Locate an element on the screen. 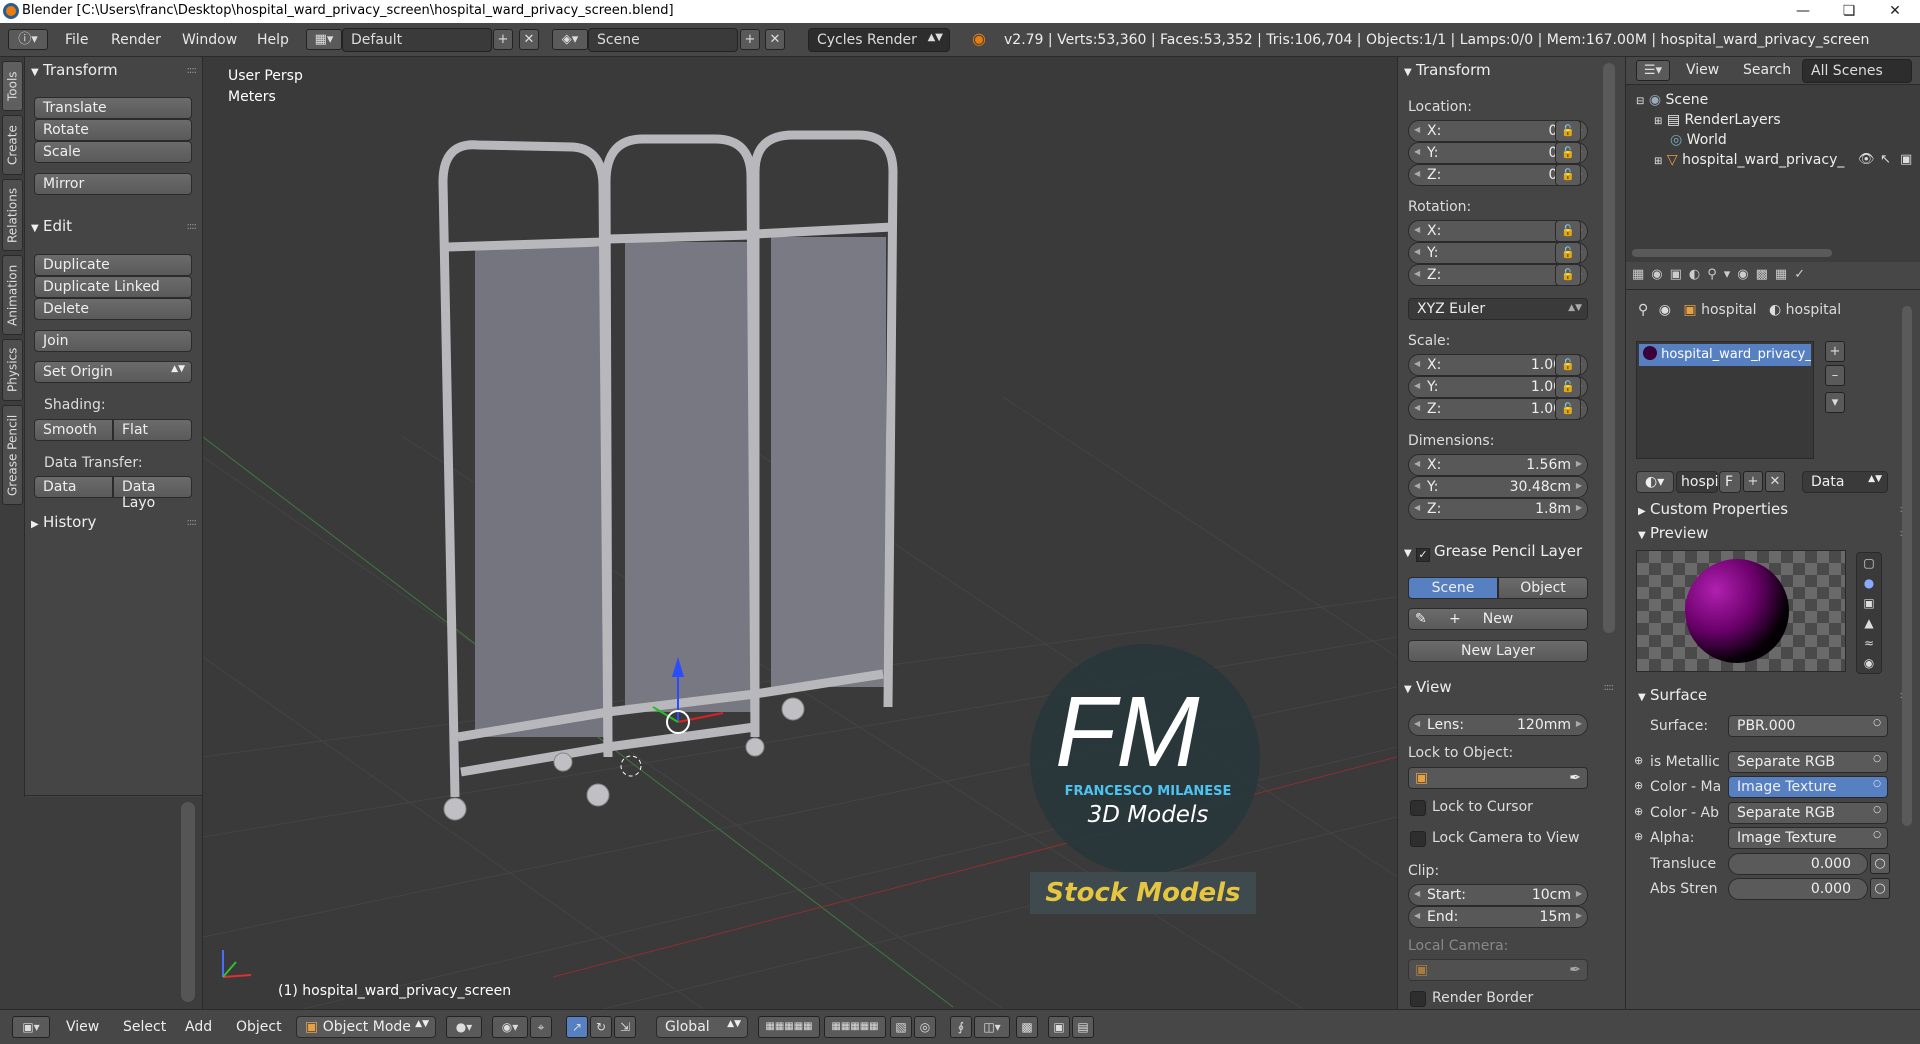 The width and height of the screenshot is (1920, 1044). layers-icon: ▦▦▦▦▦ is located at coordinates (855, 1027).